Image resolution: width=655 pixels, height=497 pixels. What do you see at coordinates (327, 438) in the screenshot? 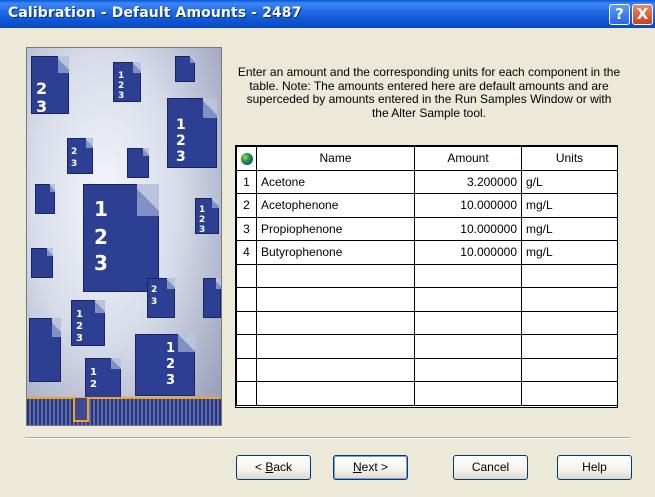
I see `footer-separator` at bounding box center [327, 438].